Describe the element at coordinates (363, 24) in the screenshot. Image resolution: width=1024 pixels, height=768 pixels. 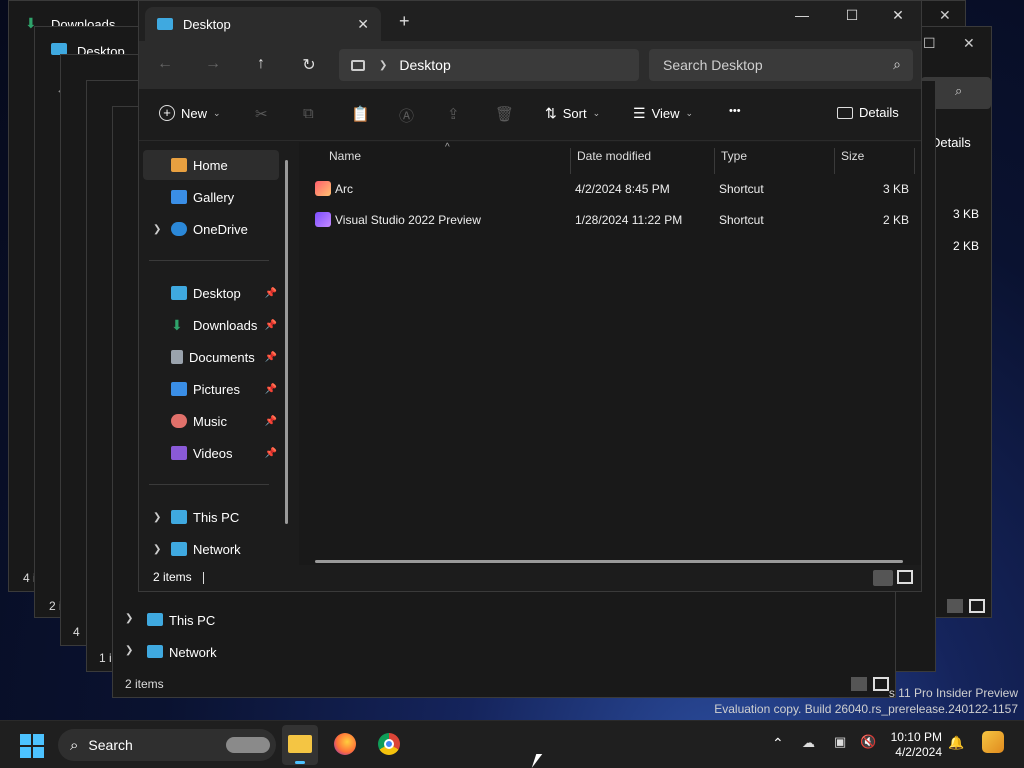
I see `close-tab-icon: ✕` at that location.